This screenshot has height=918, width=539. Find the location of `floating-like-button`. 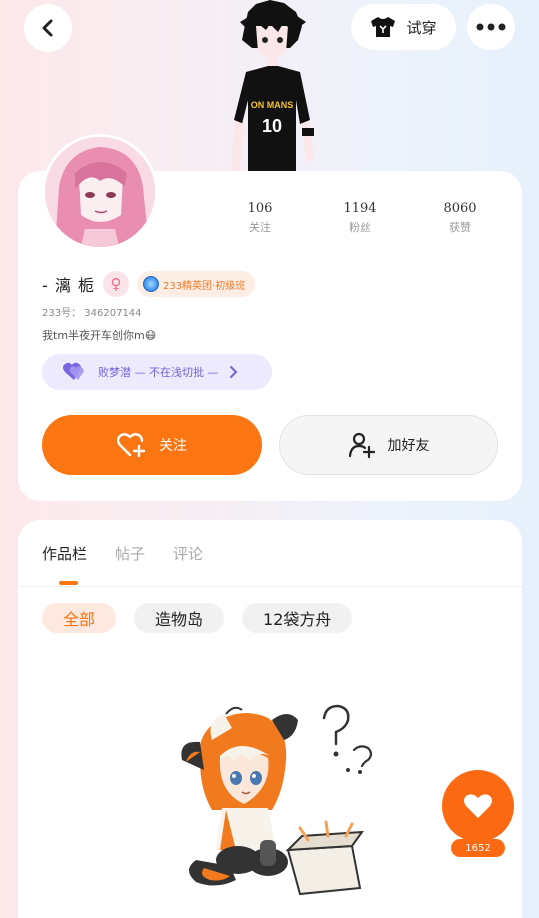

floating-like-button is located at coordinates (478, 806).